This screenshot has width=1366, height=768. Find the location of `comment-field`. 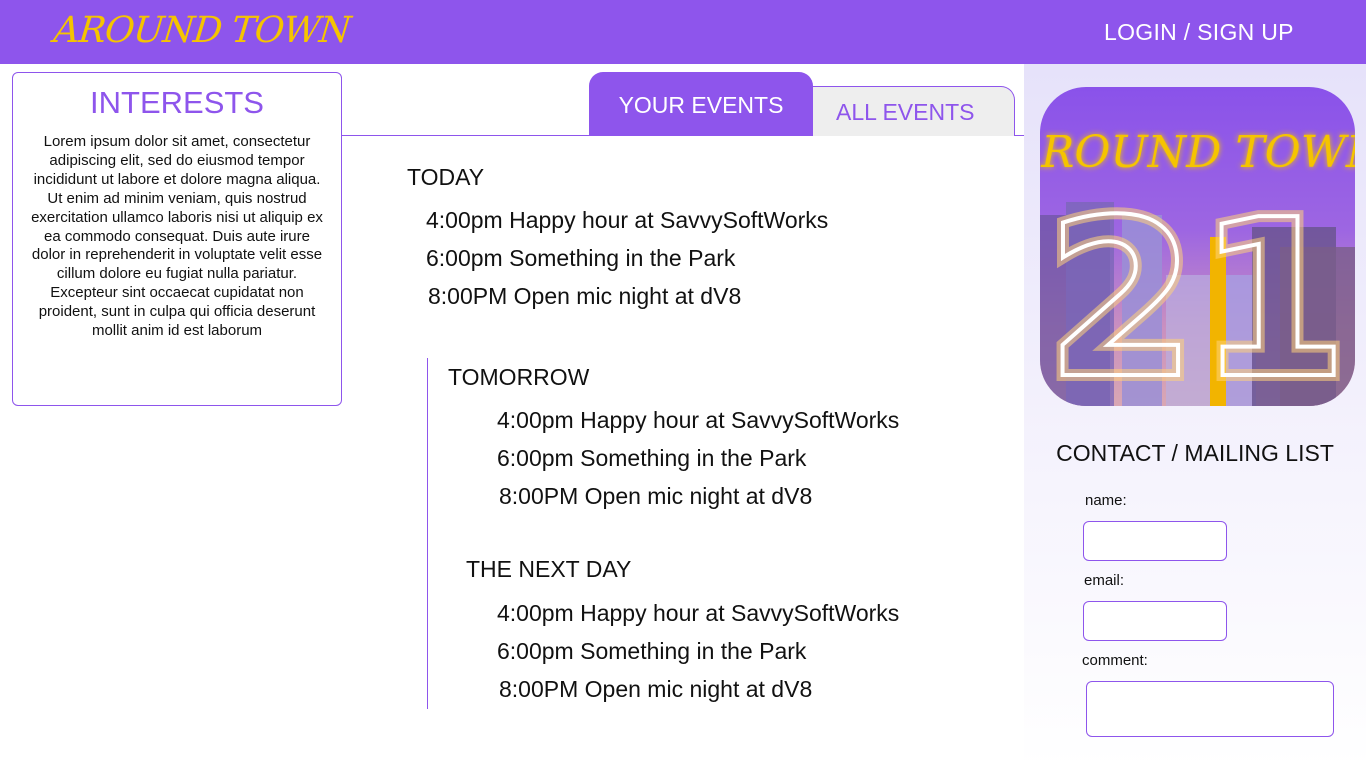

comment-field is located at coordinates (1210, 709).